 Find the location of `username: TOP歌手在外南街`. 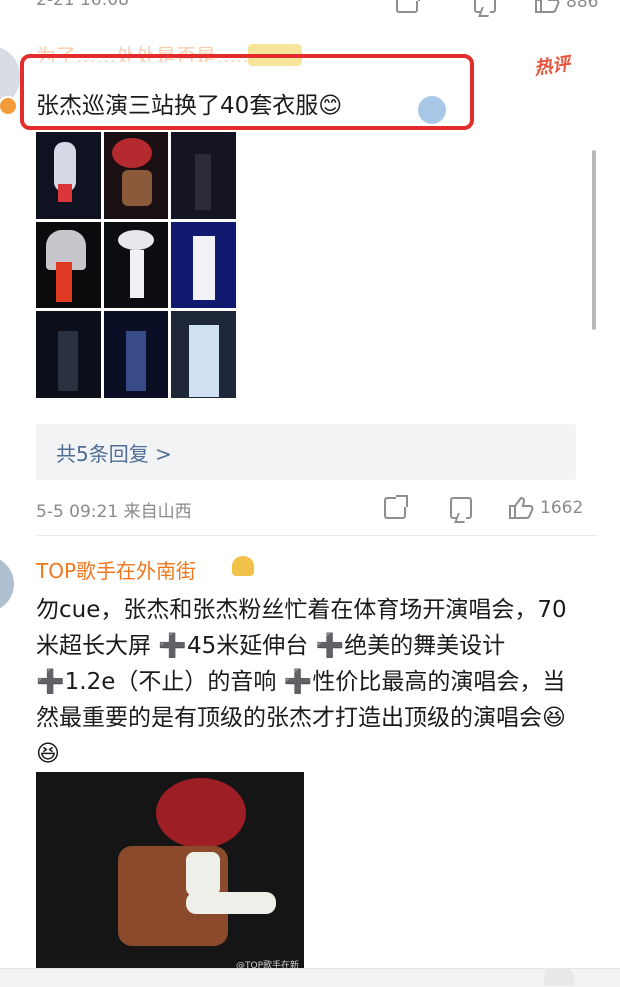

username: TOP歌手在外南街 is located at coordinates (116, 569).